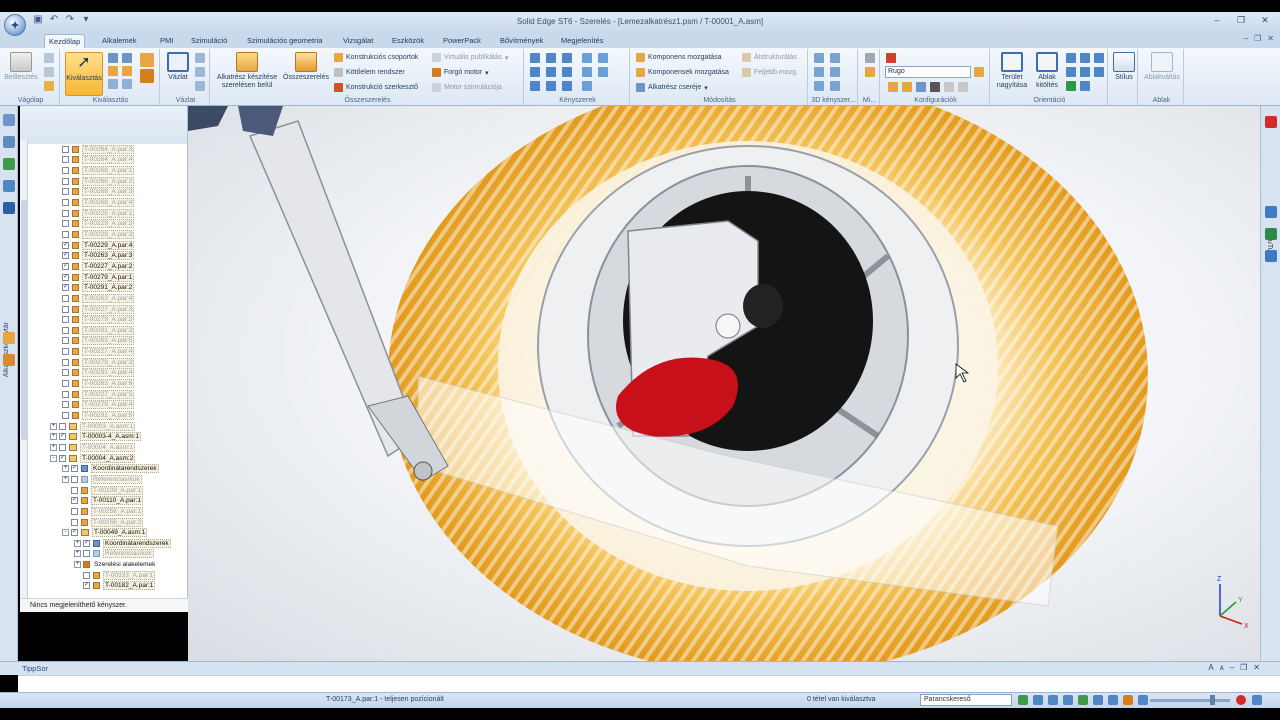 Image resolution: width=1280 pixels, height=720 pixels. Describe the element at coordinates (49, 86) in the screenshot. I see `format-painter-icon` at that location.